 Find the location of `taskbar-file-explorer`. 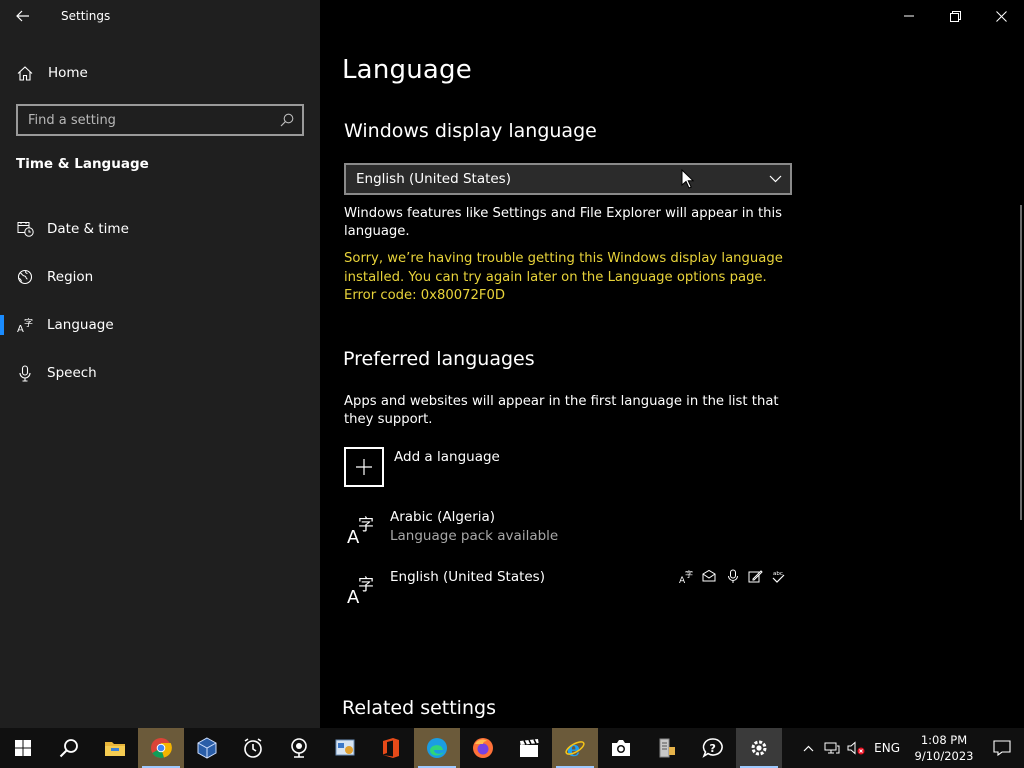

taskbar-file-explorer is located at coordinates (115, 748).